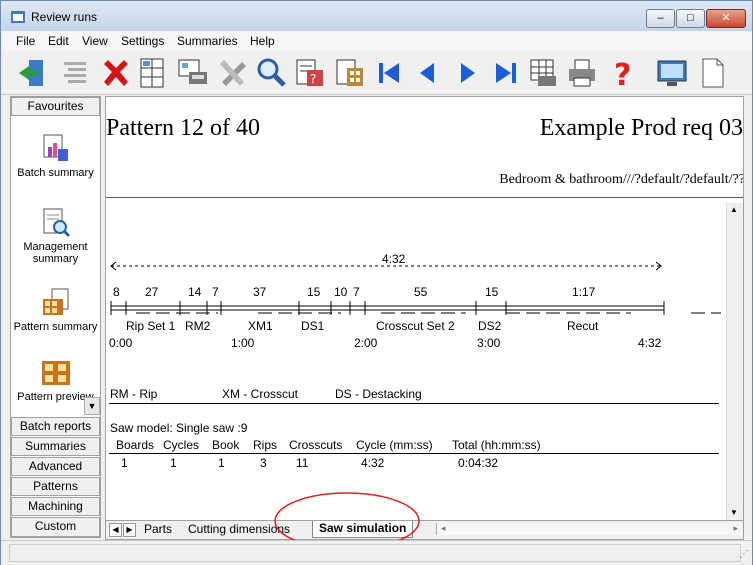 The height and width of the screenshot is (565, 753). Describe the element at coordinates (389, 73) in the screenshot. I see `first-icon` at that location.